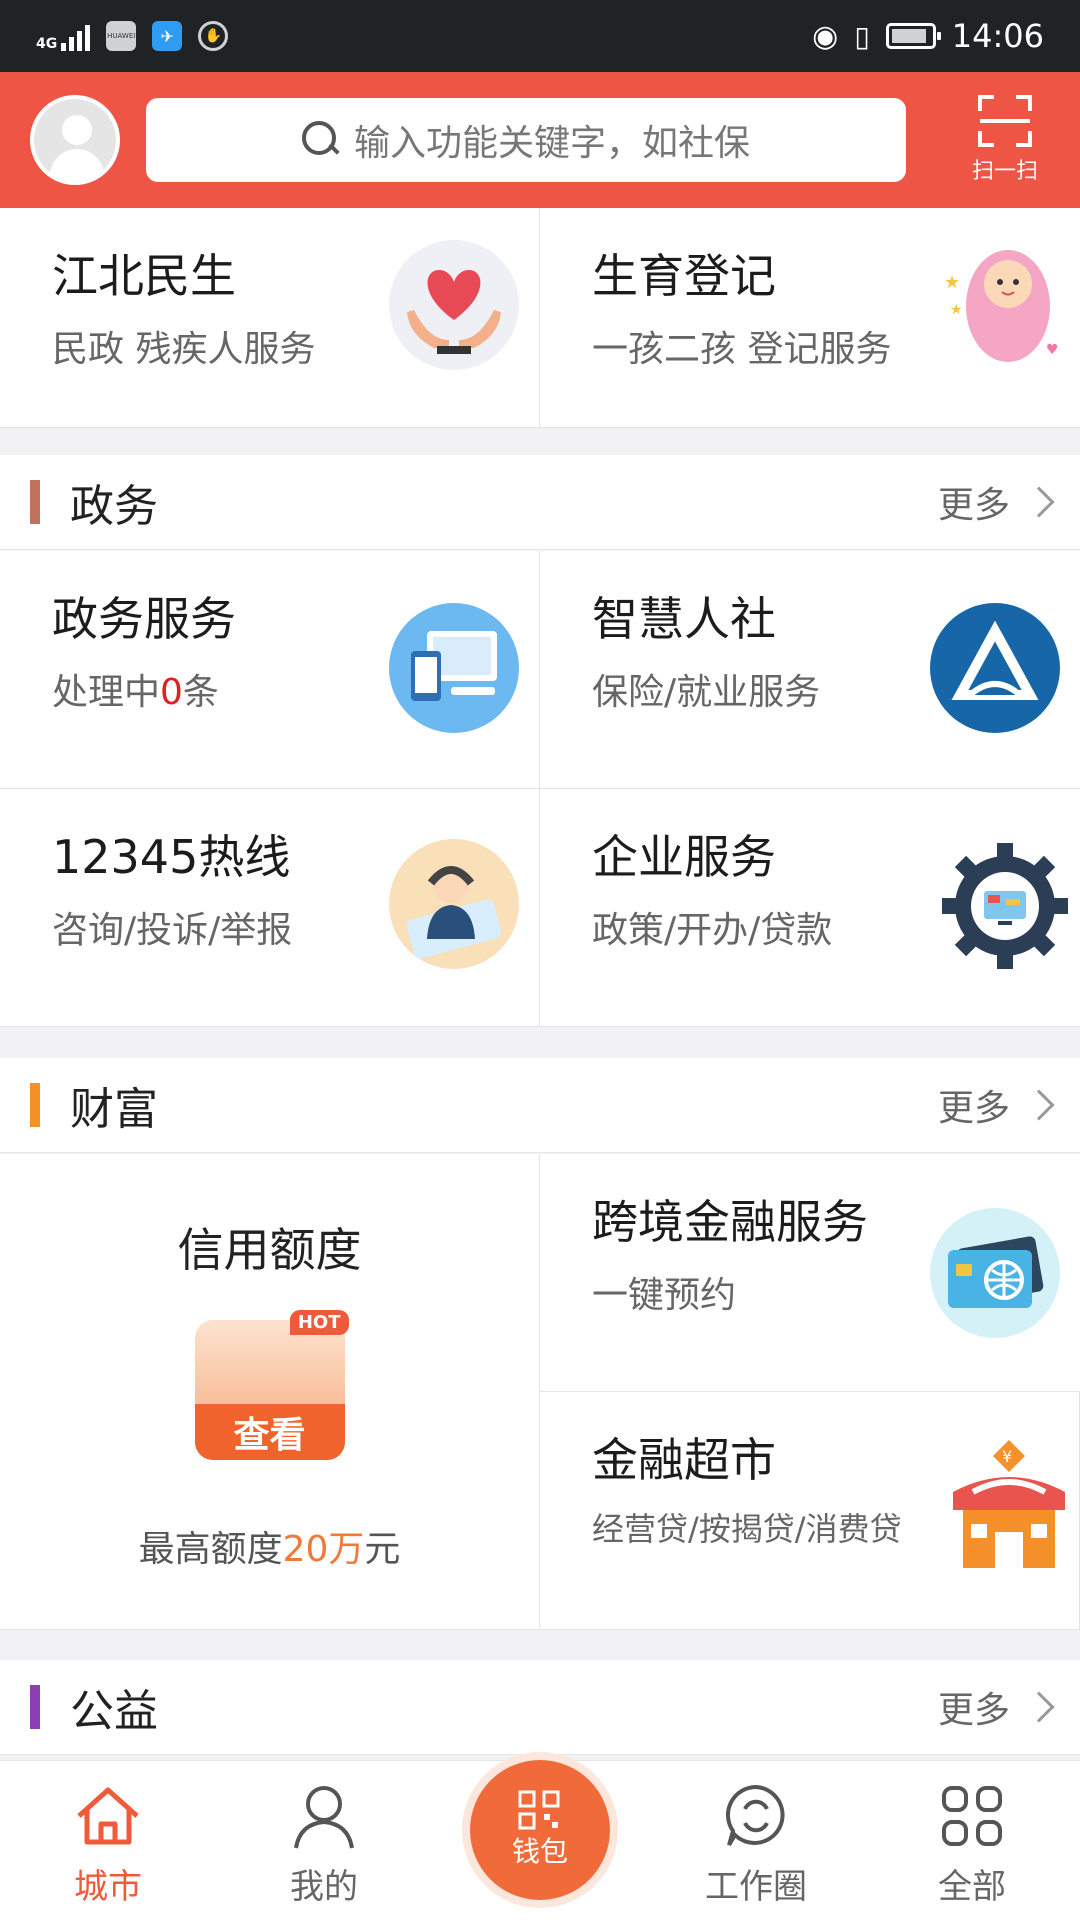 This screenshot has width=1080, height=1920. Describe the element at coordinates (995, 1273) in the screenshot. I see `card-globe-icon` at that location.